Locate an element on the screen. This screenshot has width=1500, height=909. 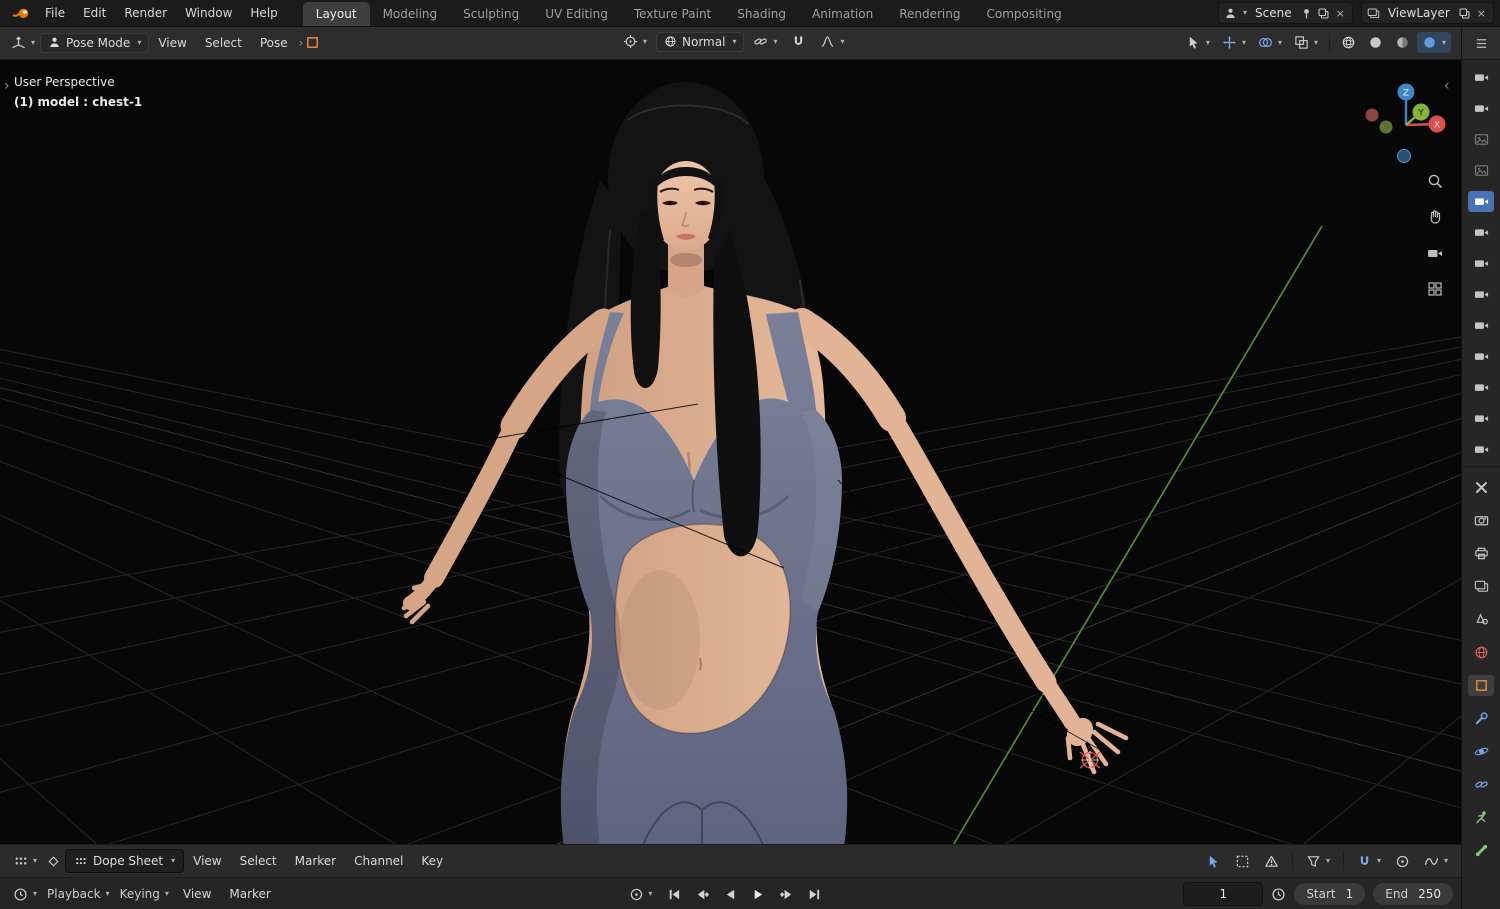
next-keyframe-button is located at coordinates (786, 894).